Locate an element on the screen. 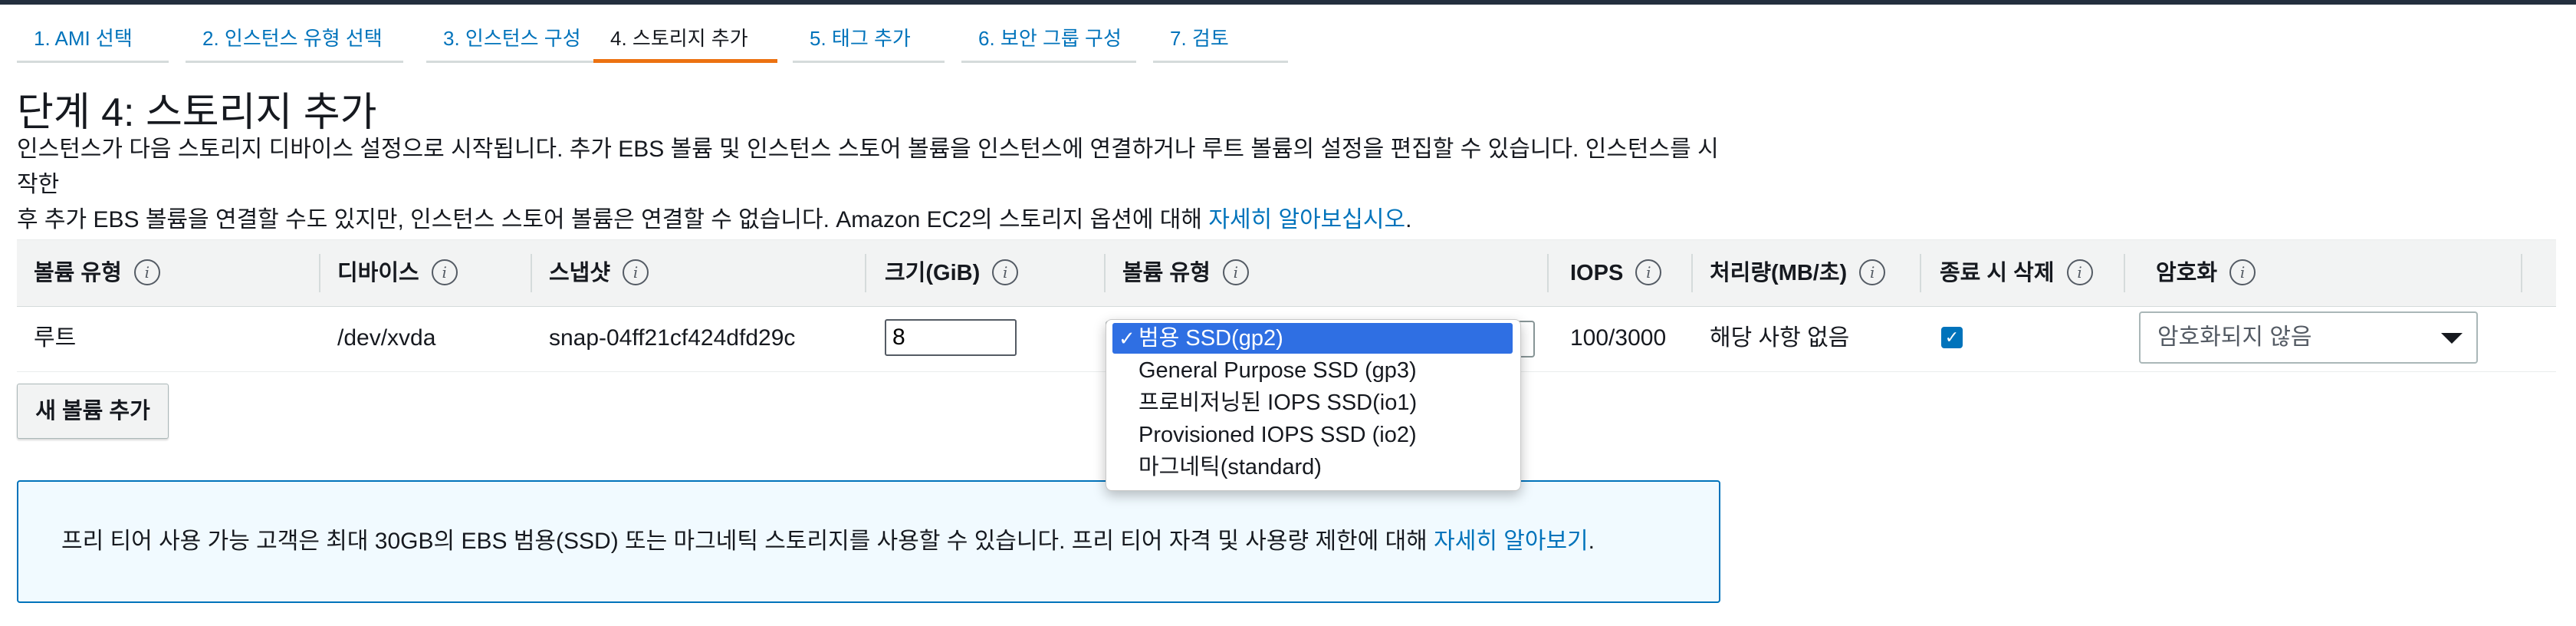  header-device-label: 디바이스 is located at coordinates (378, 273).